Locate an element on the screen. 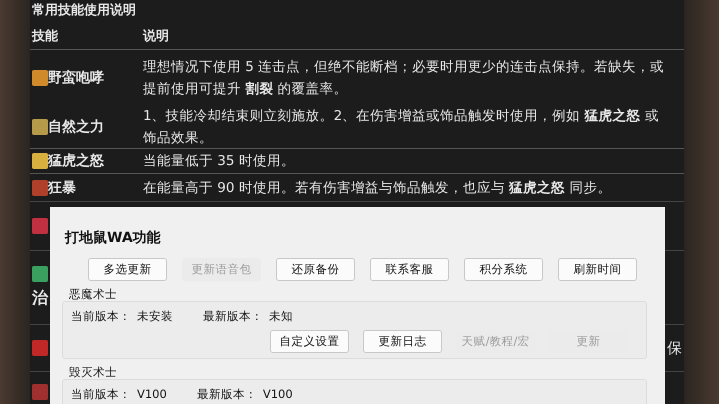 The height and width of the screenshot is (404, 719). skill-name: 狂暴 is located at coordinates (62, 187).